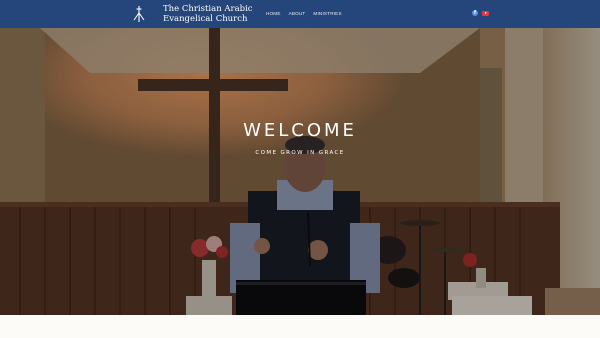 The image size is (600, 338). Describe the element at coordinates (327, 13) in the screenshot. I see `nav-ministries: MINISTRIES` at that location.